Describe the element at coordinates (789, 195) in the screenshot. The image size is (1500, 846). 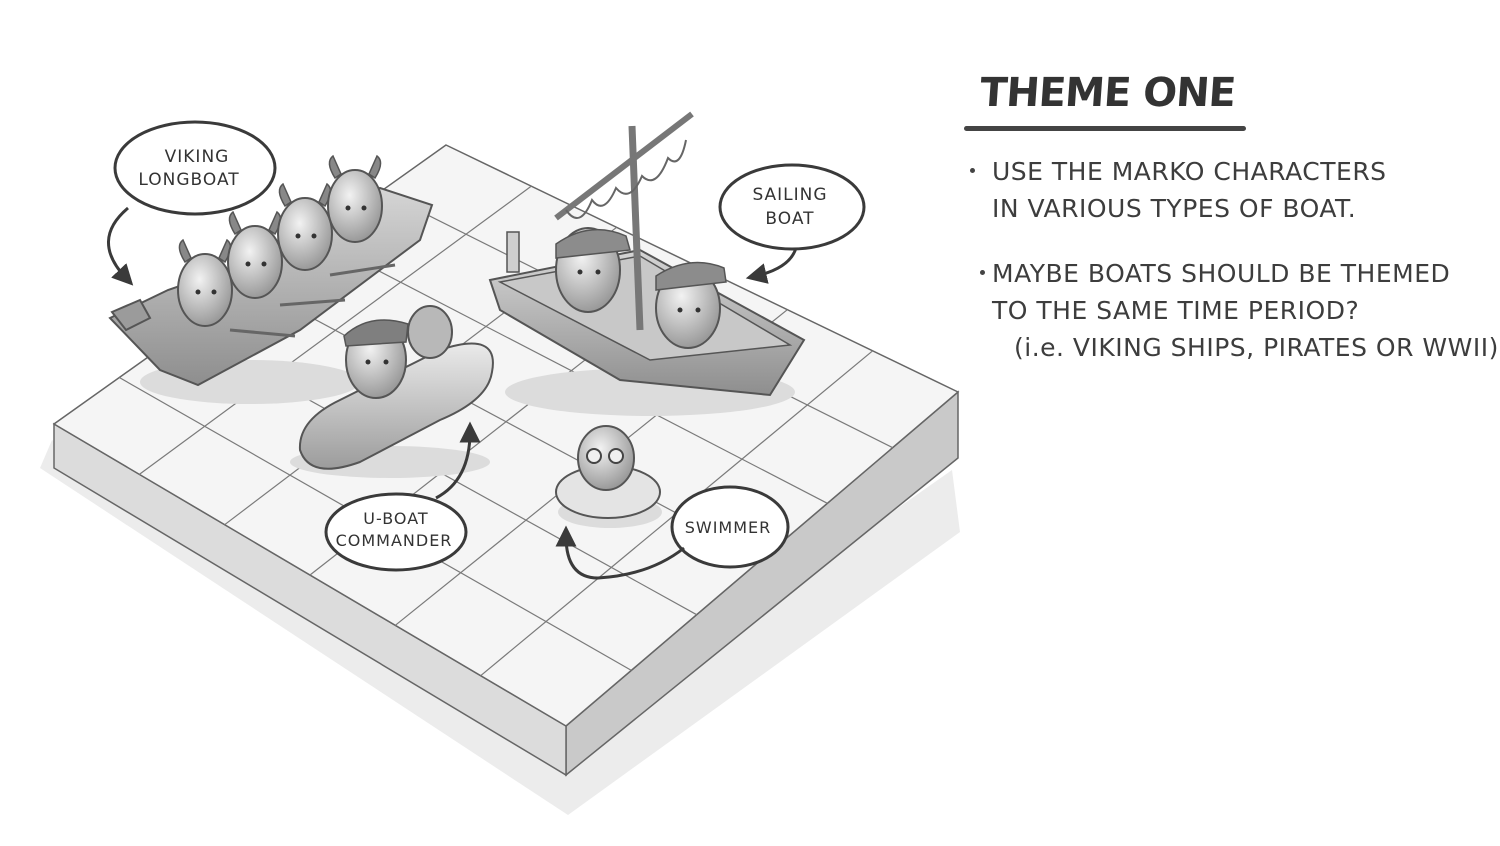
I see `callout-sailing-line1: SAILING` at that location.